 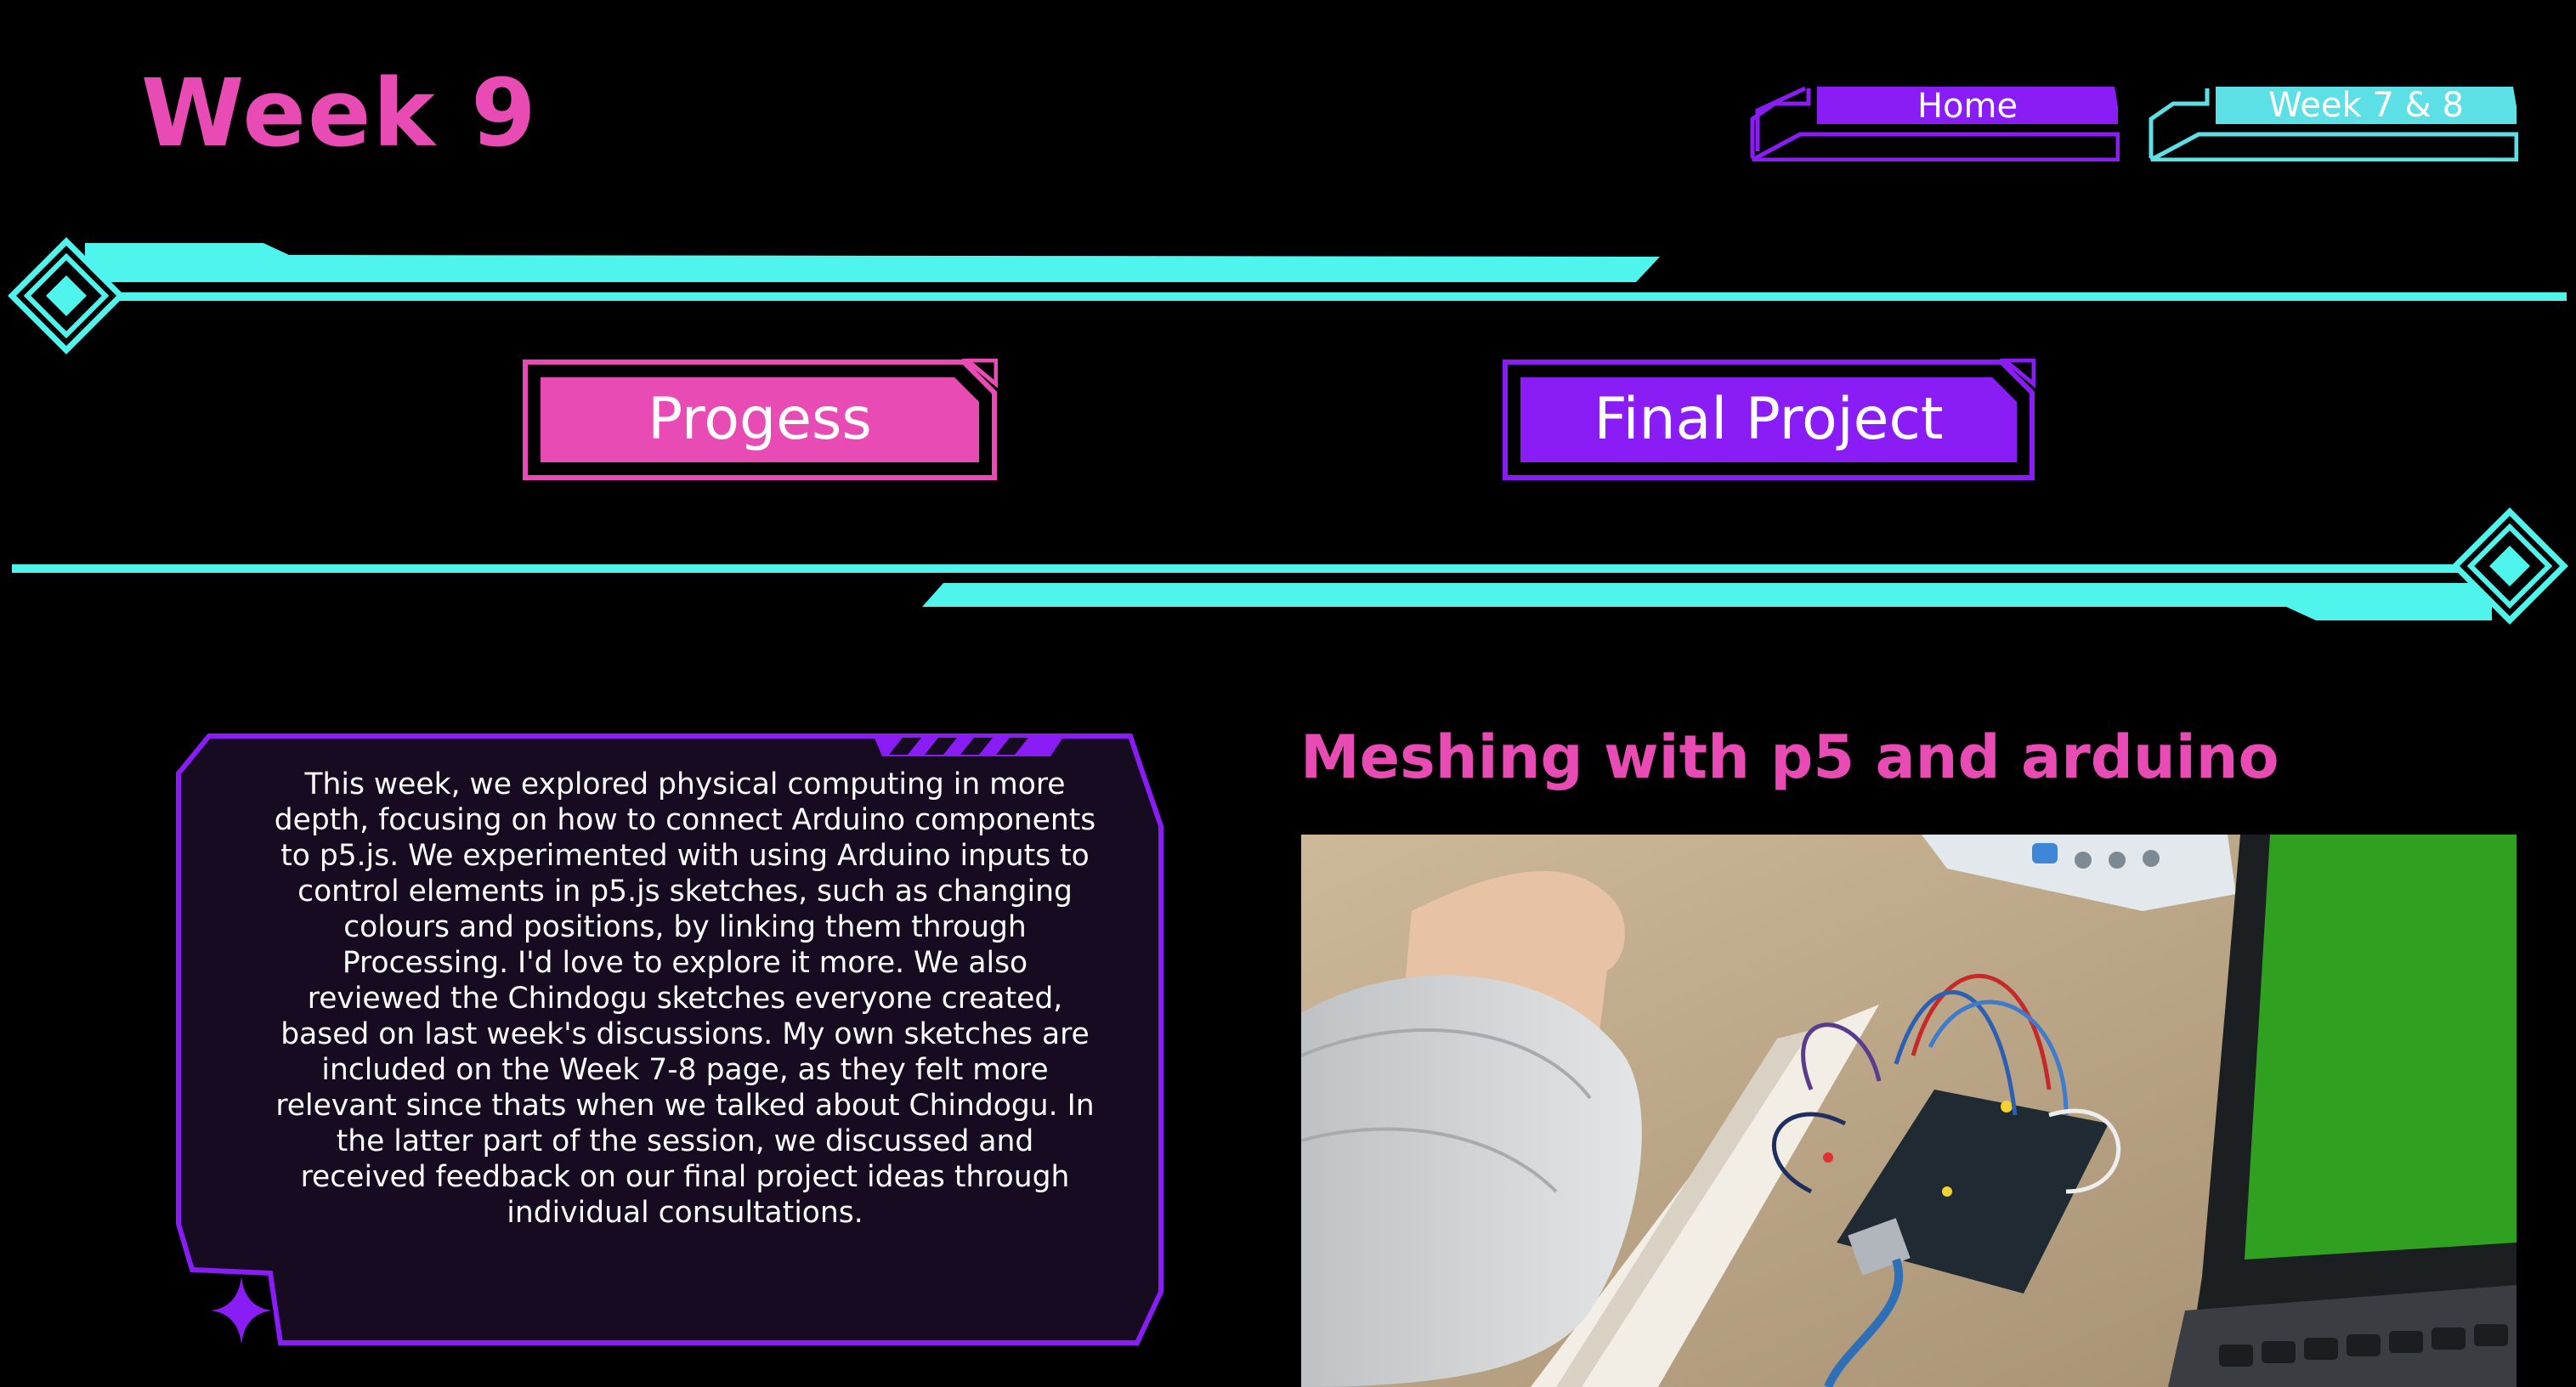 What do you see at coordinates (1967, 106) in the screenshot?
I see `home-nav-label: Home` at bounding box center [1967, 106].